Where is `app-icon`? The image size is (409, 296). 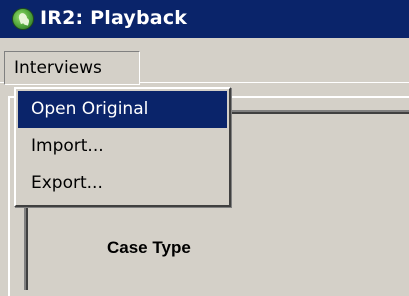
app-icon is located at coordinates (23, 19).